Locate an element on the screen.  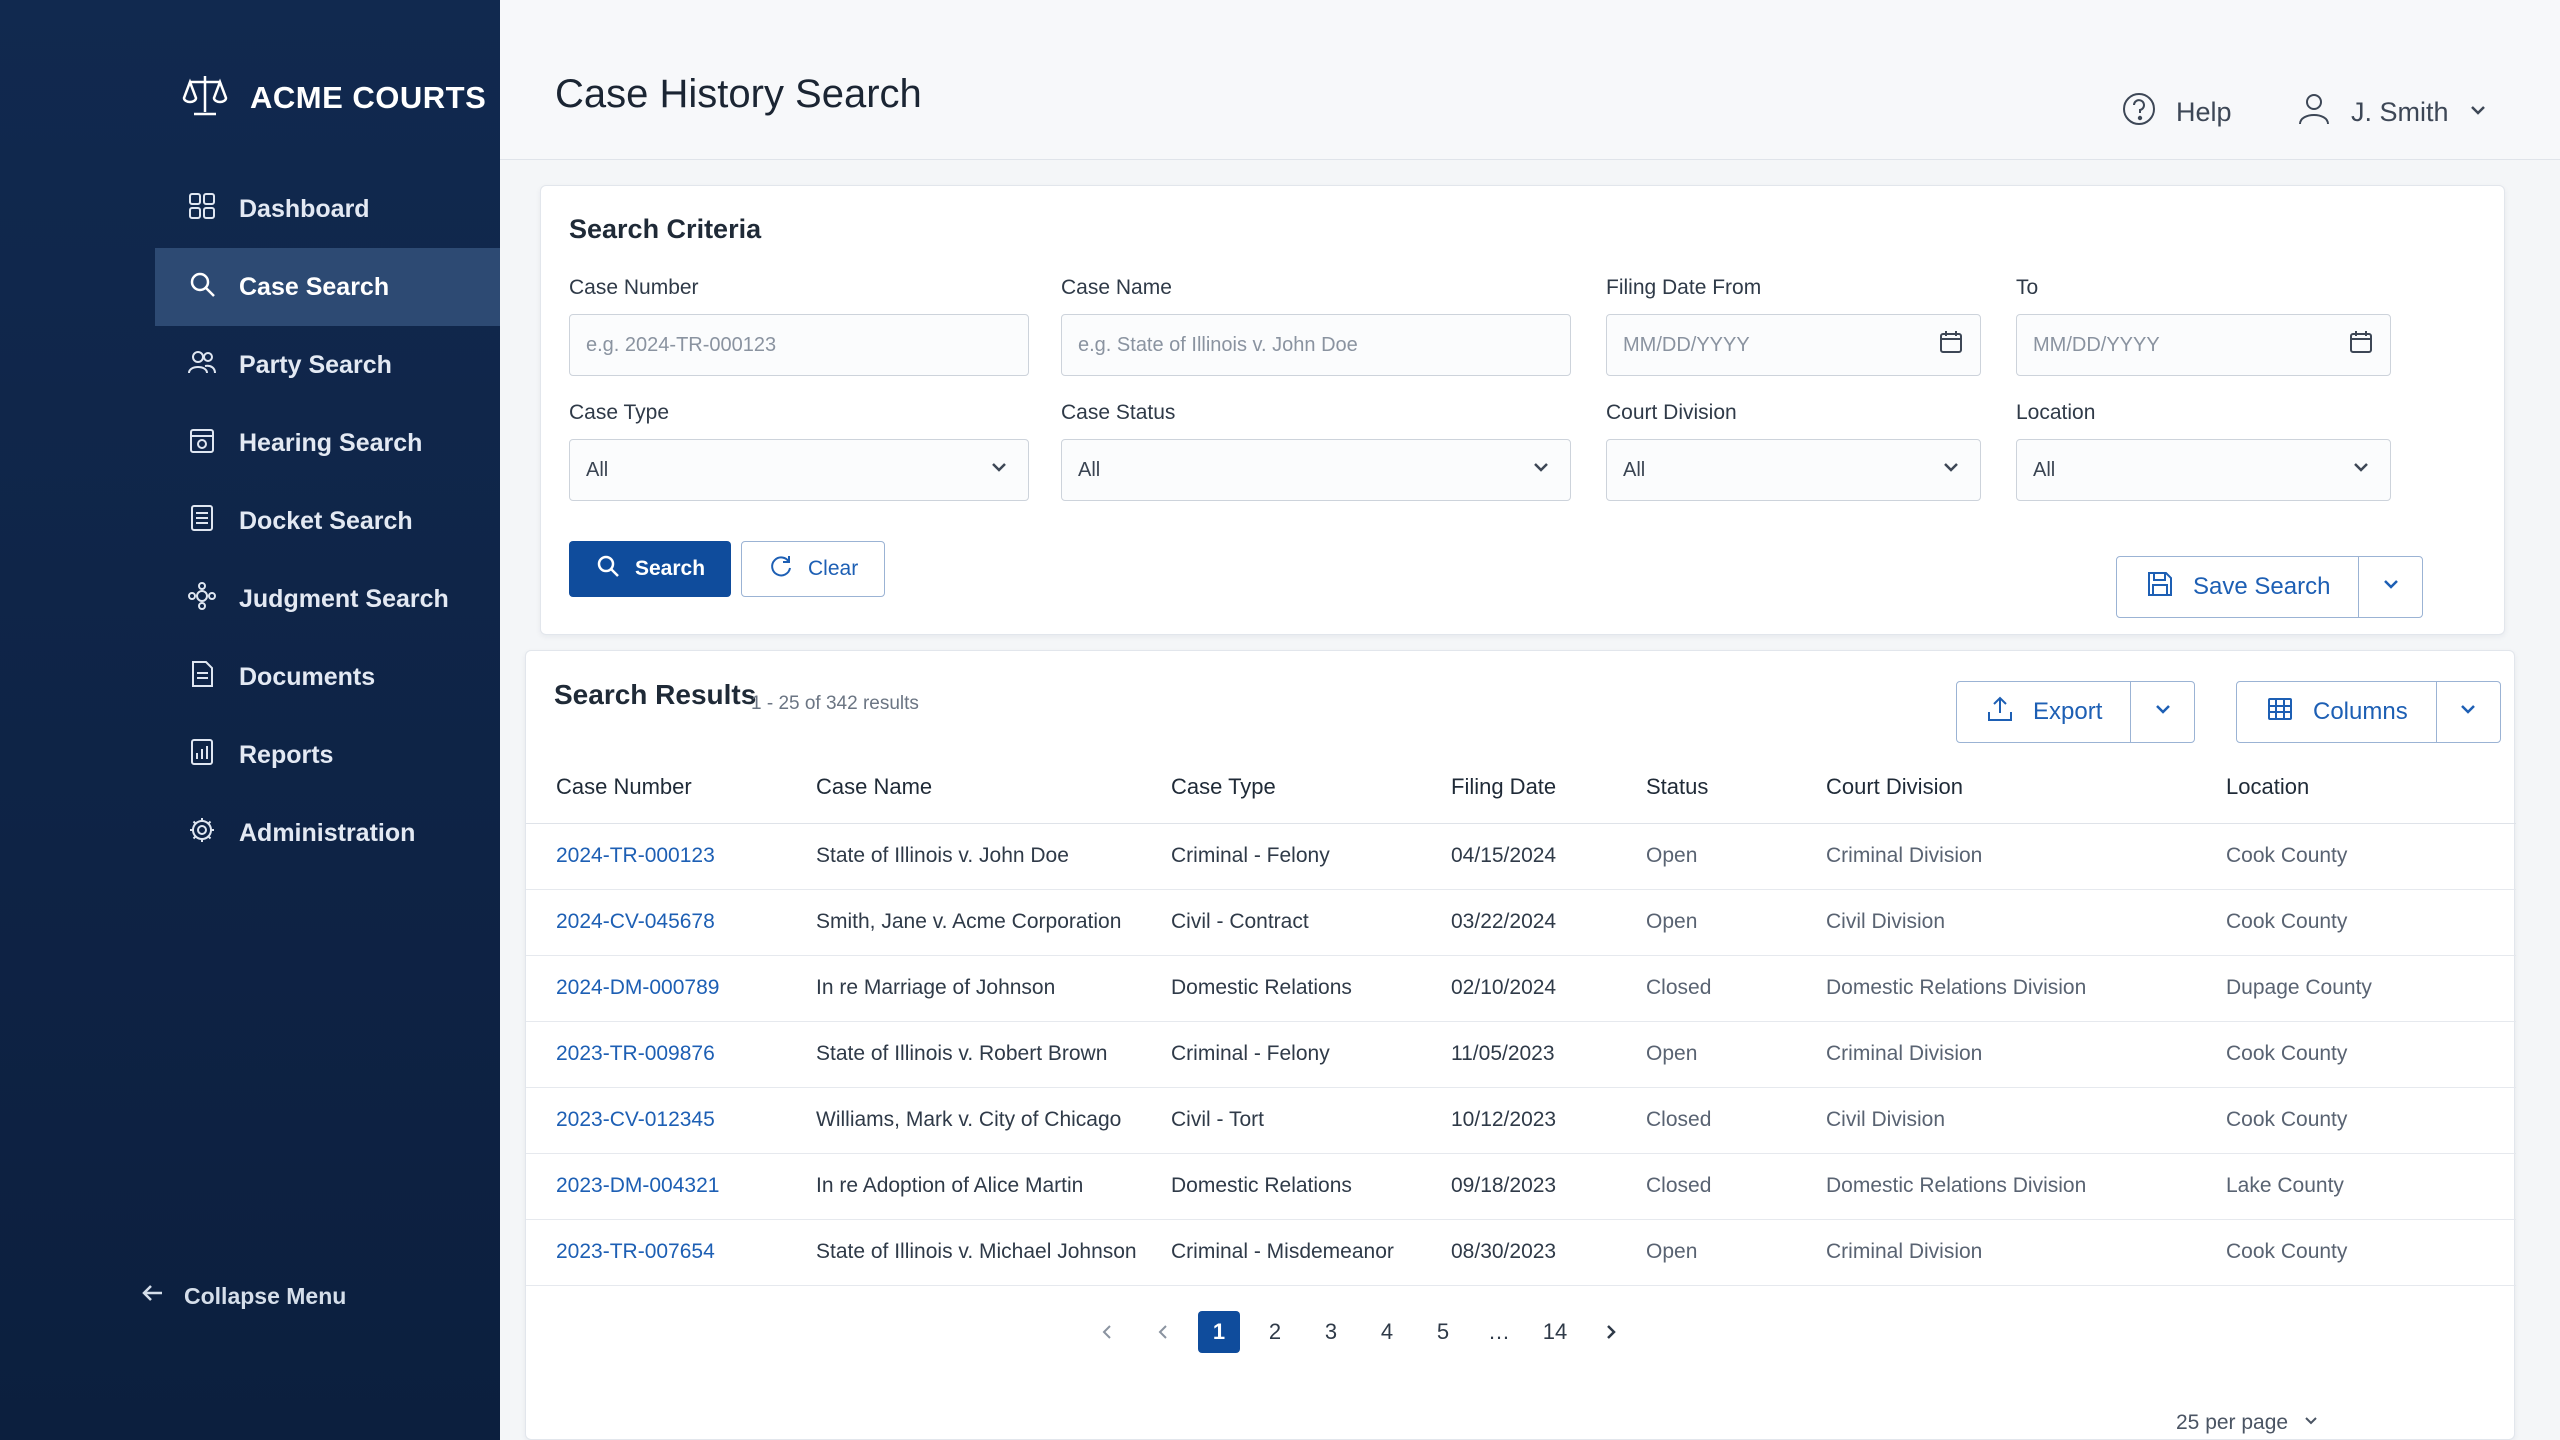
page-button-2: 2 is located at coordinates (1275, 1332).